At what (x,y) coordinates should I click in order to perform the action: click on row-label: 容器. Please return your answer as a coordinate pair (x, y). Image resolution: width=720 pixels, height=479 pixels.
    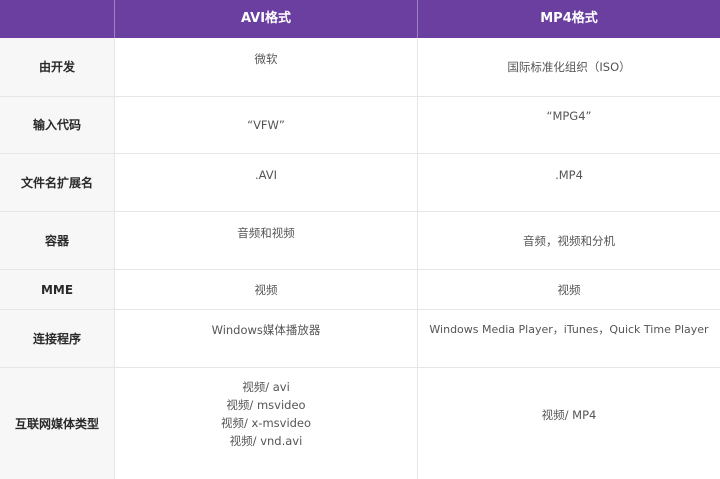
    Looking at the image, I should click on (57, 240).